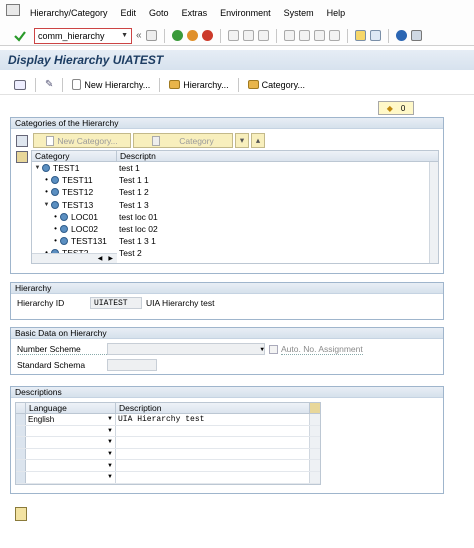 The width and height of the screenshot is (474, 548). What do you see at coordinates (401, 35) in the screenshot?
I see `help-icon` at bounding box center [401, 35].